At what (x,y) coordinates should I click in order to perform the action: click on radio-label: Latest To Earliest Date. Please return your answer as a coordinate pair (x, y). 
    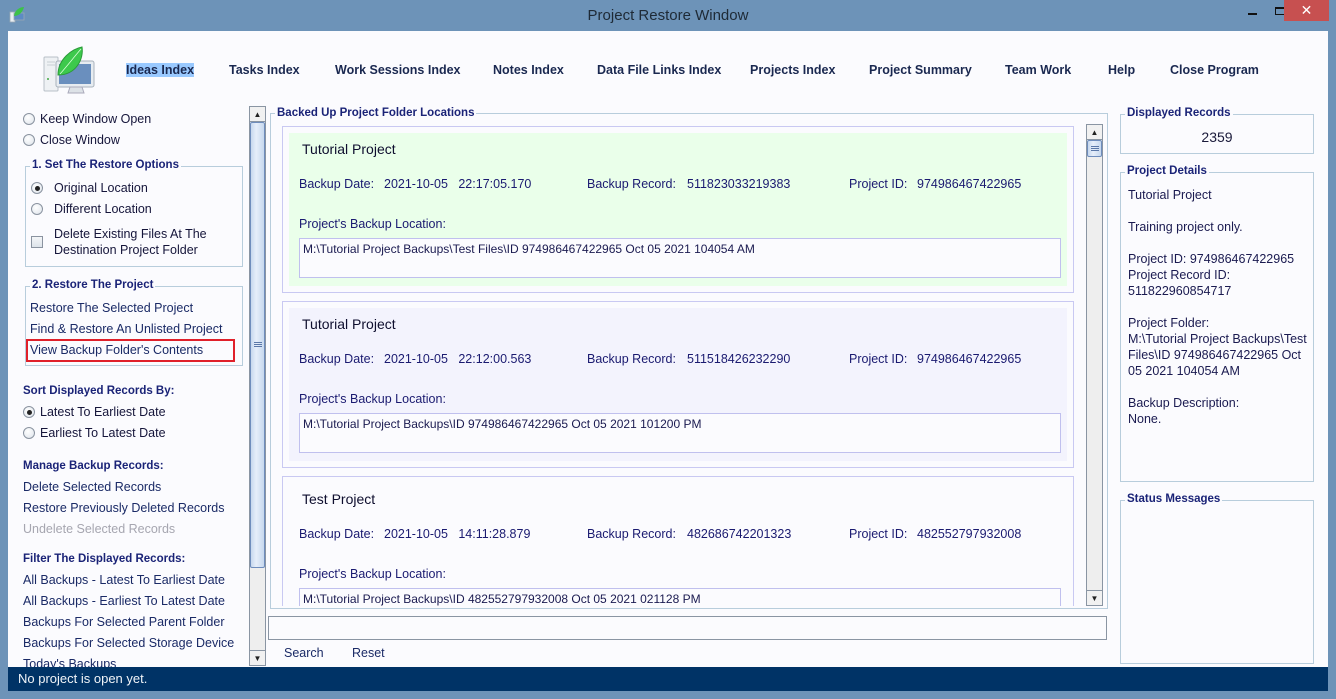
    Looking at the image, I should click on (103, 412).